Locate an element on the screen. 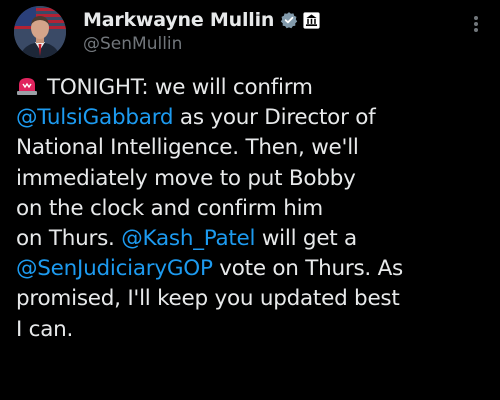  more-options-icon is located at coordinates (476, 24).